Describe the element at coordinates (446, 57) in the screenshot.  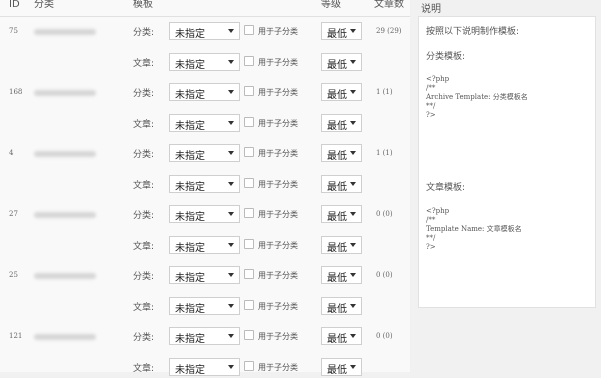
I see `sidebar-category-title: 分类模板:` at that location.